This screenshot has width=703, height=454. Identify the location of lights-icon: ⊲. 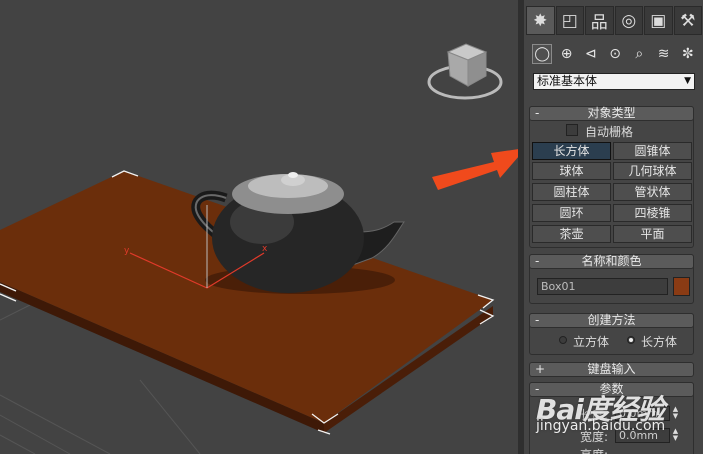
(590, 54).